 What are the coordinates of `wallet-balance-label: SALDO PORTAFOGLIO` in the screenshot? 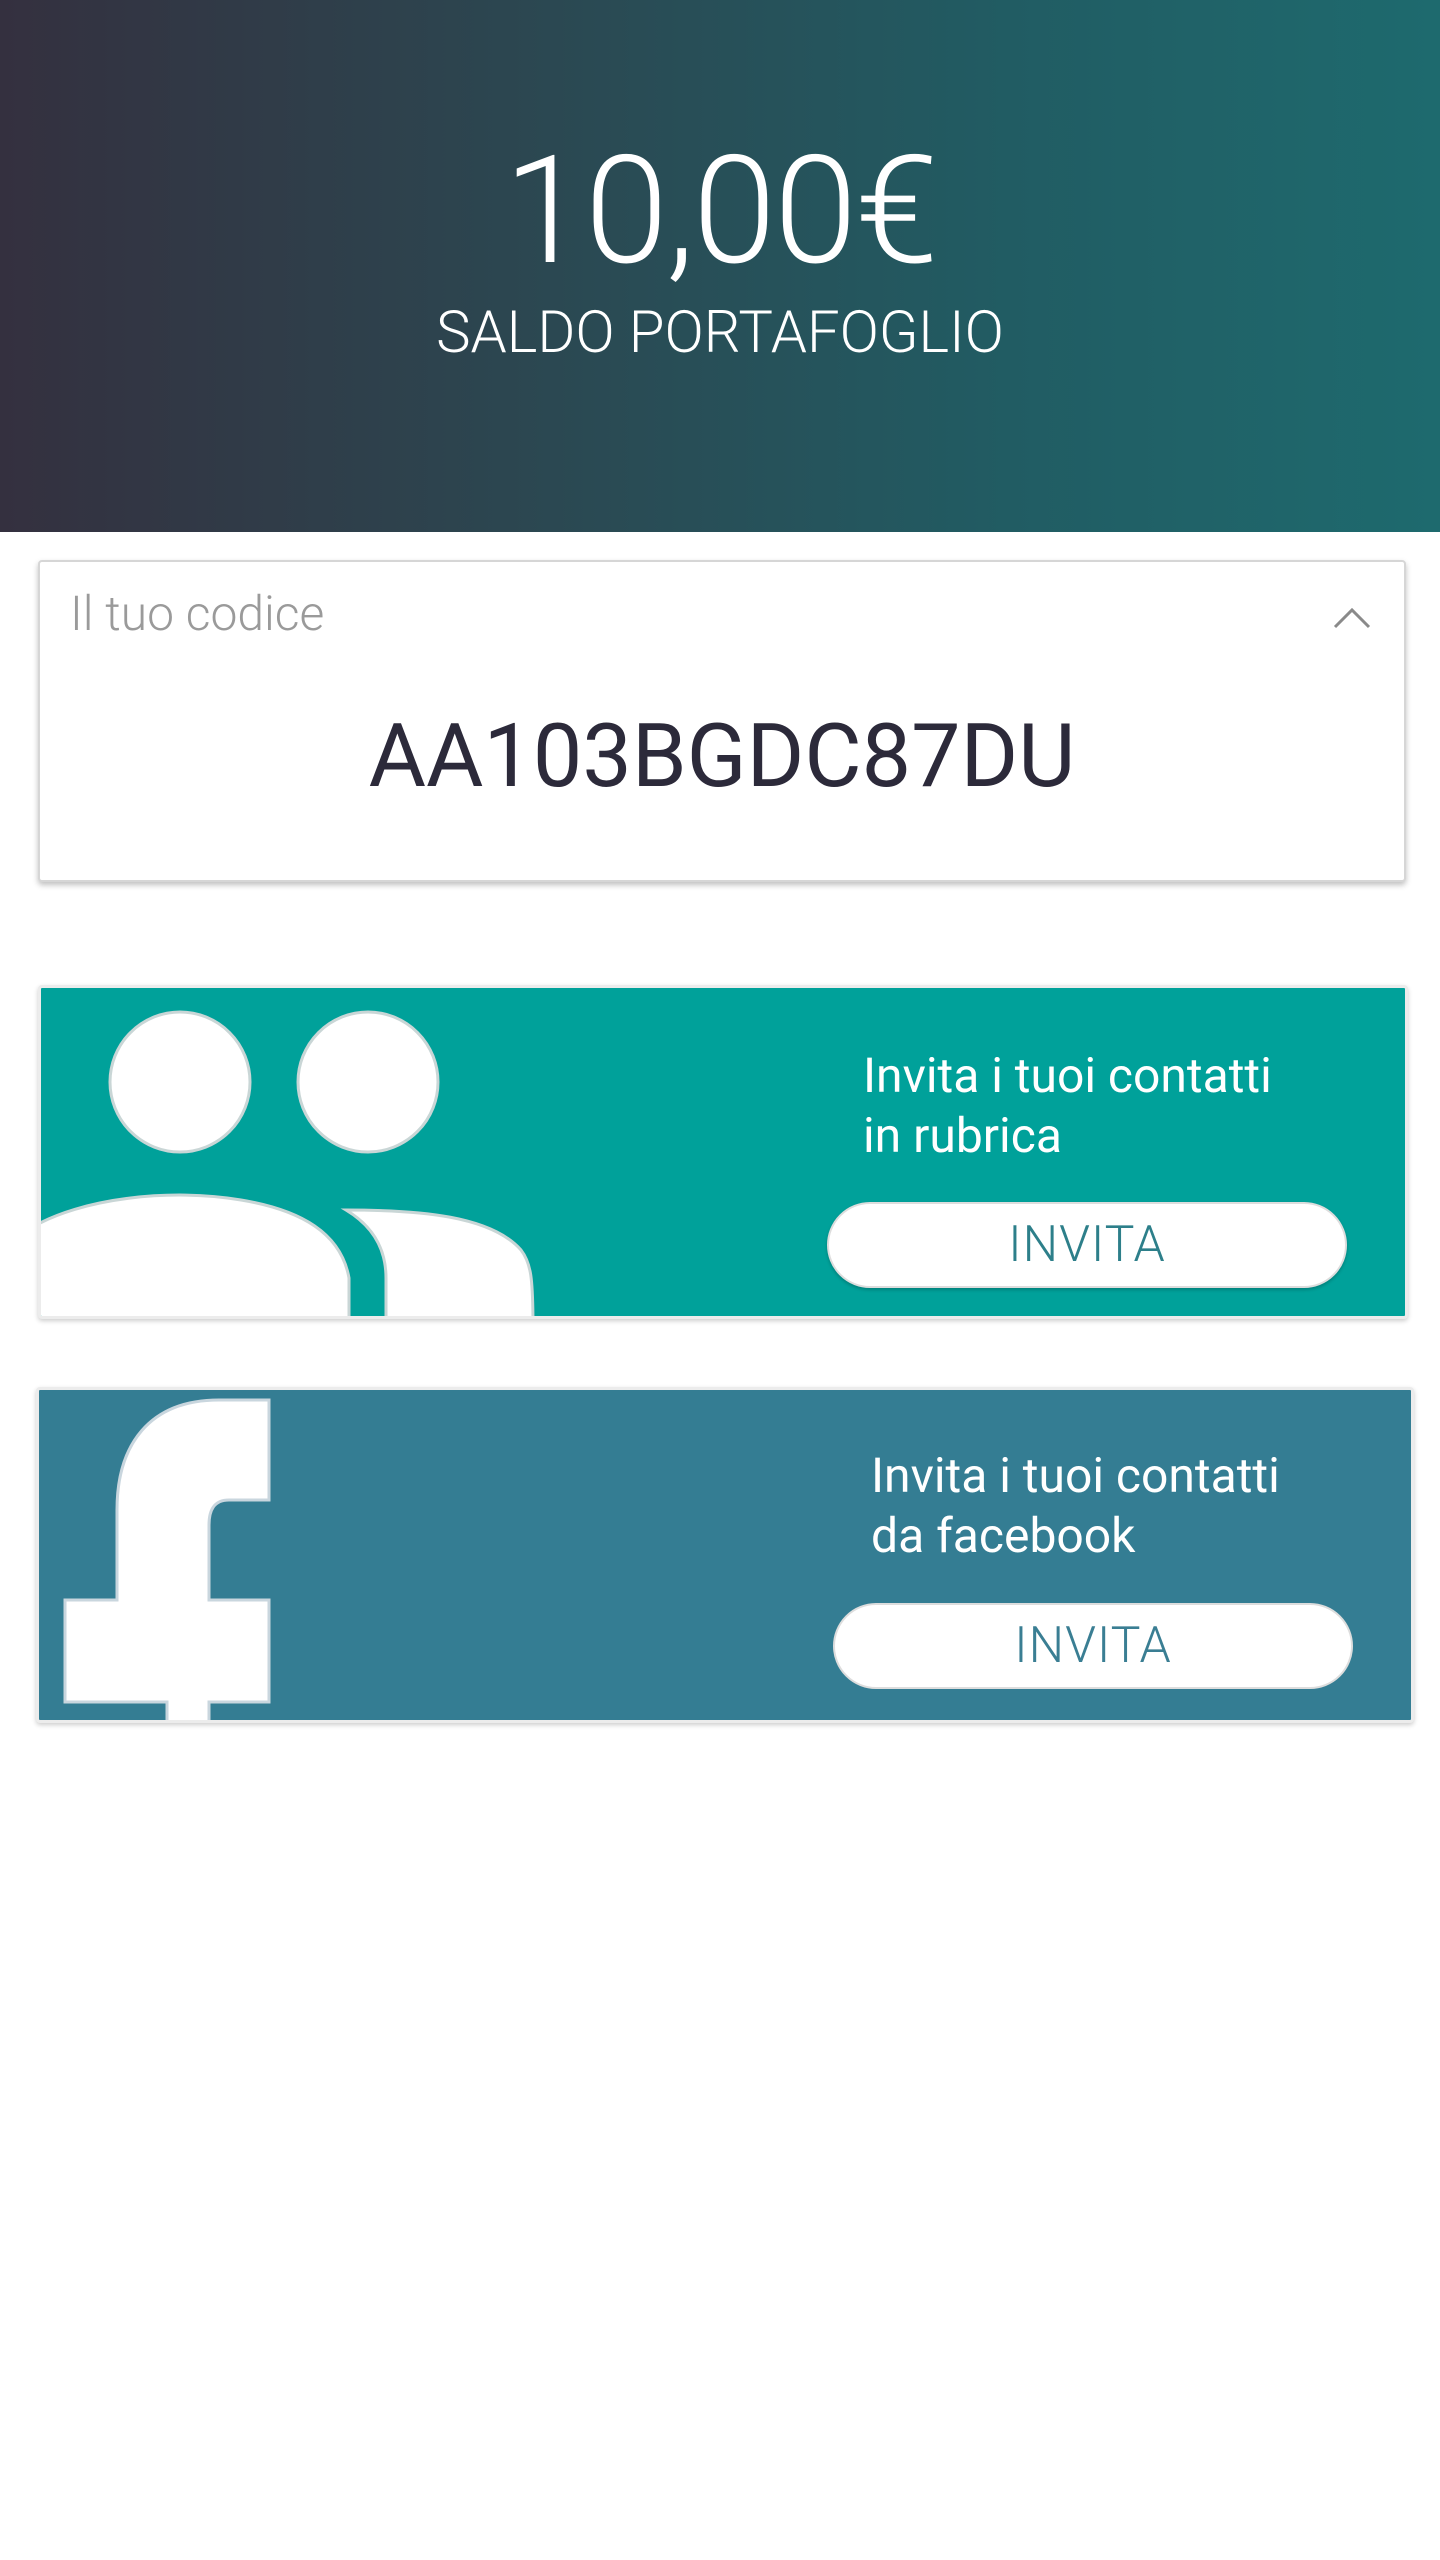 It's located at (720, 333).